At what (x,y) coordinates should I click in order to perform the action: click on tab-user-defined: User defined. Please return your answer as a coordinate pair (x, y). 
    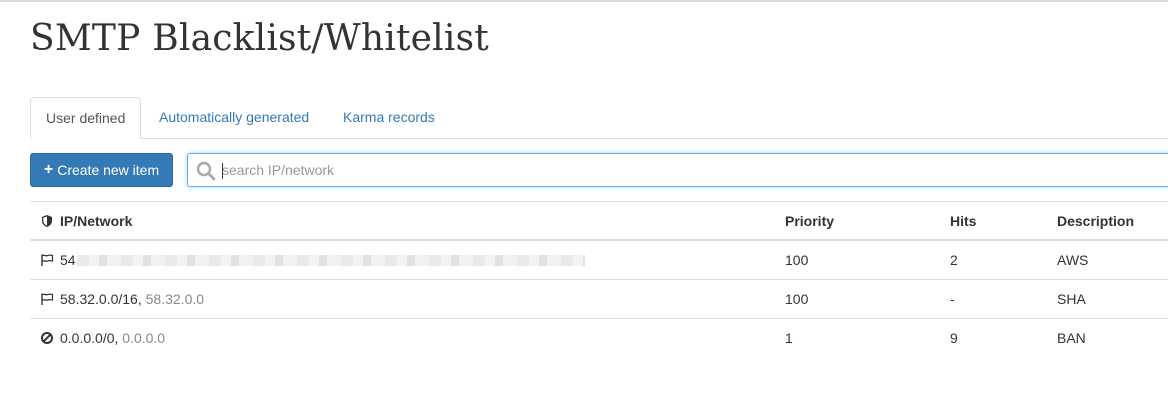
    Looking at the image, I should click on (86, 118).